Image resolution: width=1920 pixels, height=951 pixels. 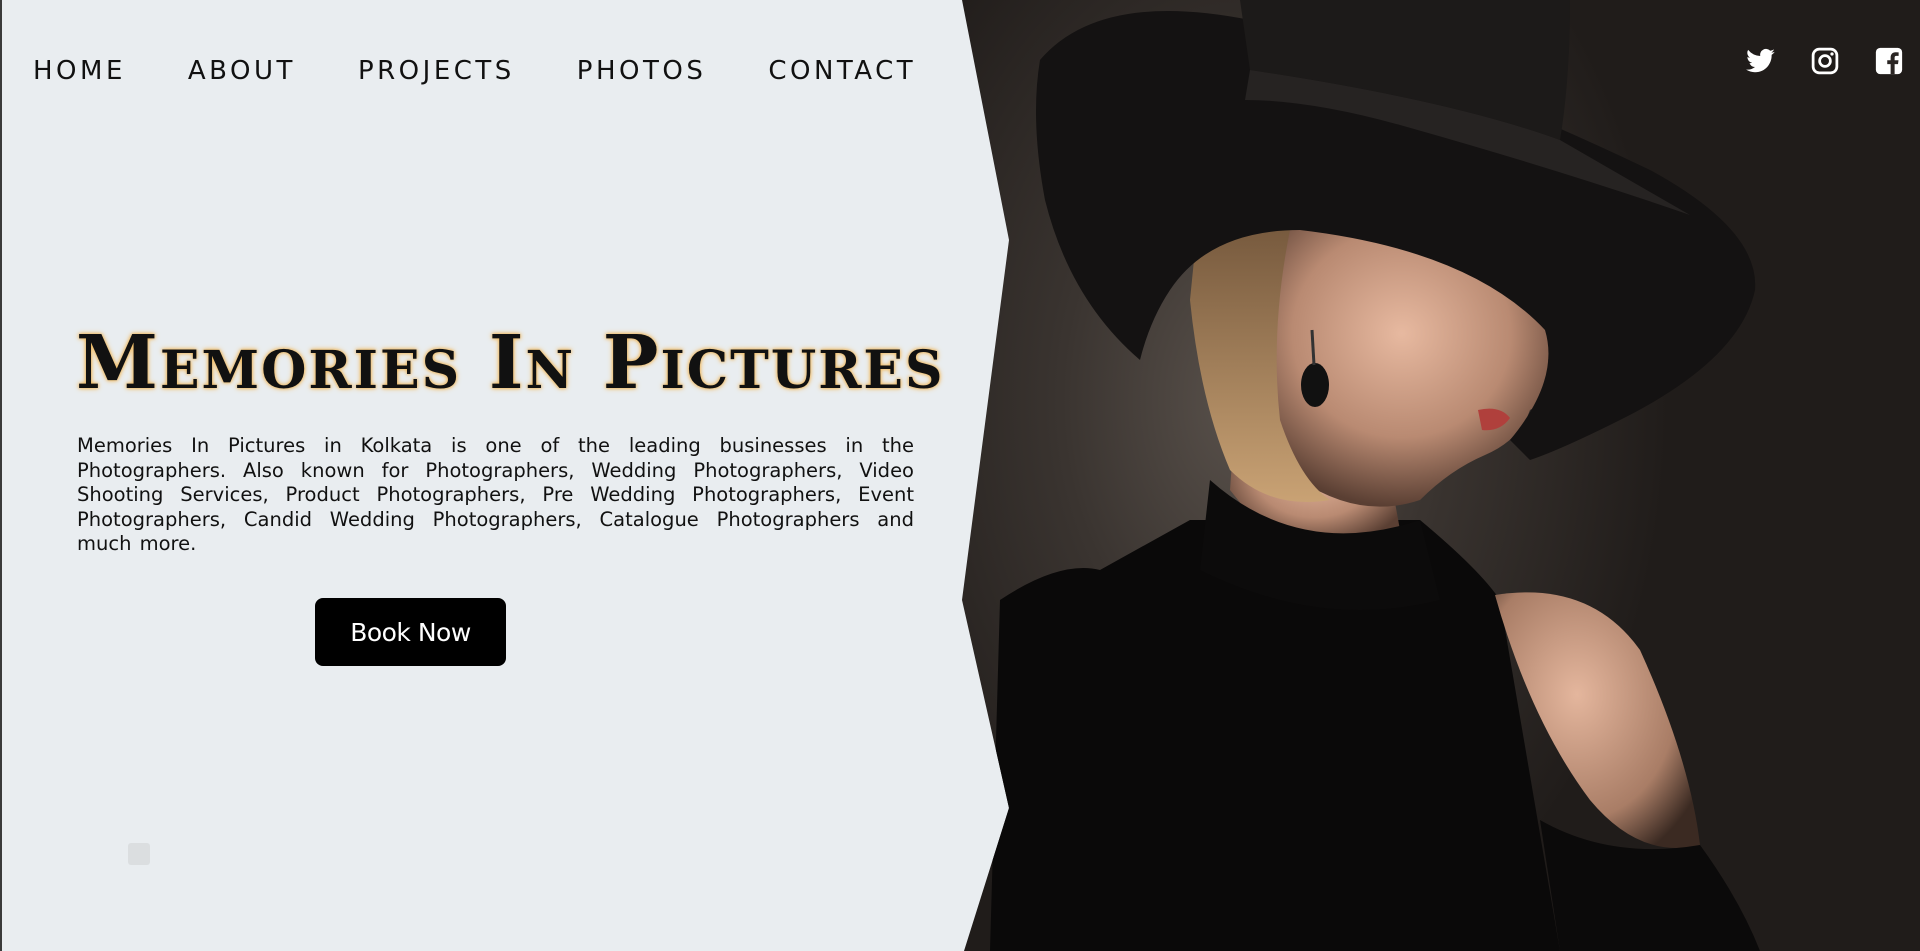 I want to click on main-nav: HOME ABOUT PROJECTS PHOTOS CONTACT, so click(x=474, y=71).